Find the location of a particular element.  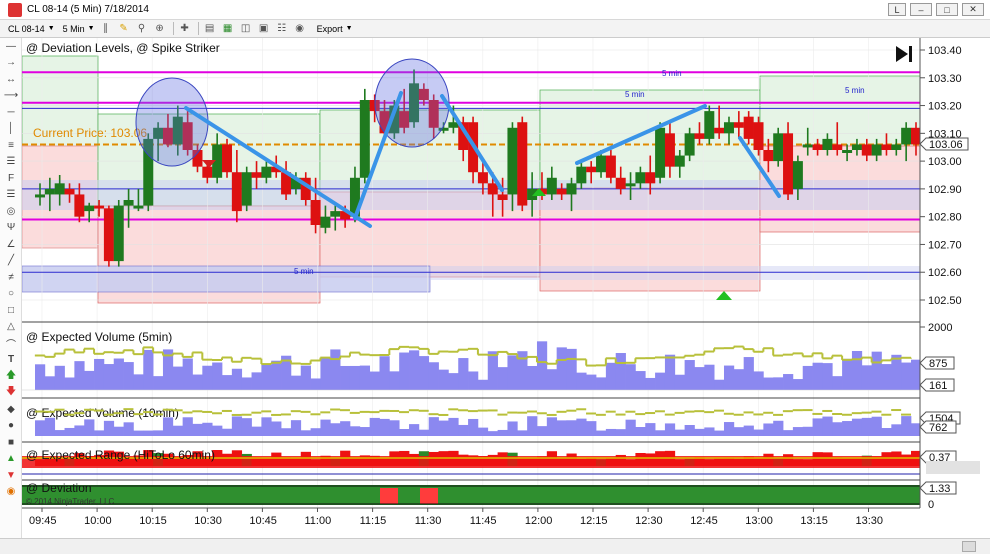

ellipse-icon: ○ is located at coordinates (11, 294).